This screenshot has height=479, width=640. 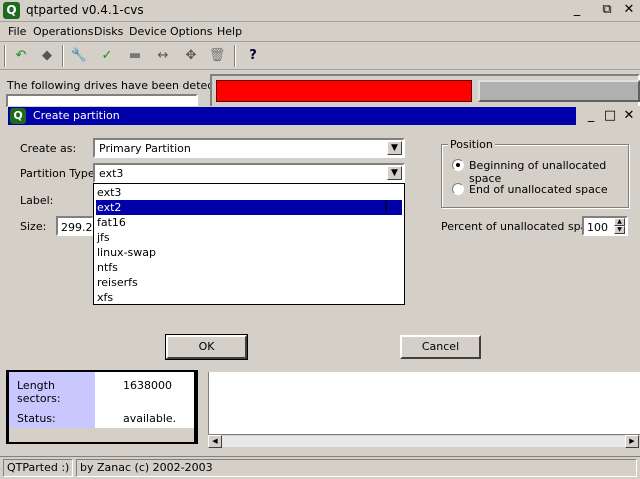 What do you see at coordinates (150, 418) in the screenshot?
I see `info-value-status: available.` at bounding box center [150, 418].